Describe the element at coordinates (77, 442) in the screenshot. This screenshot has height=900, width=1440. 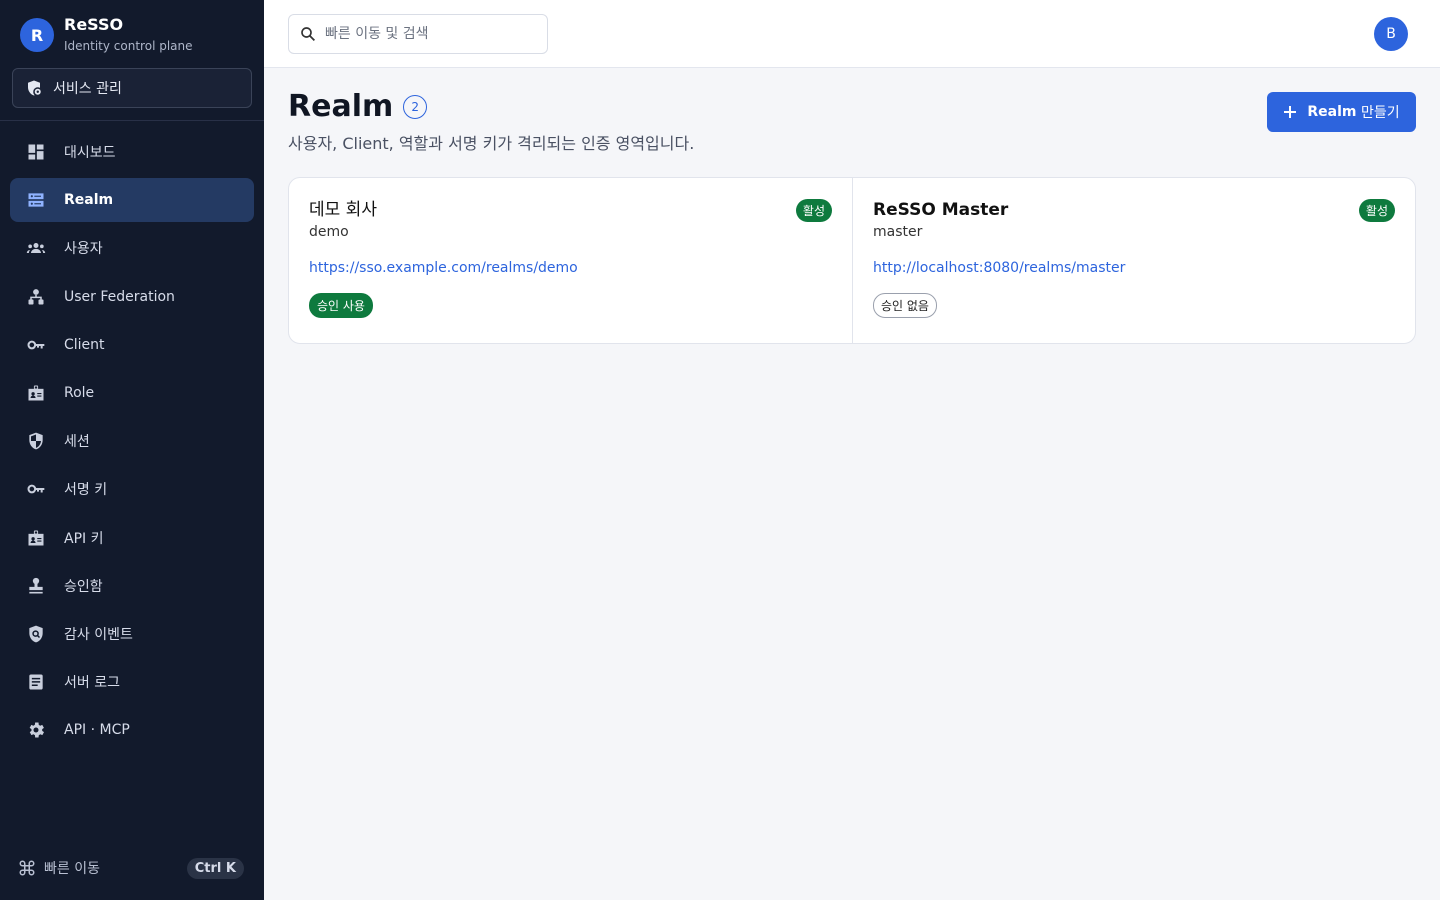
I see `sidebar-item-label: 세션` at that location.